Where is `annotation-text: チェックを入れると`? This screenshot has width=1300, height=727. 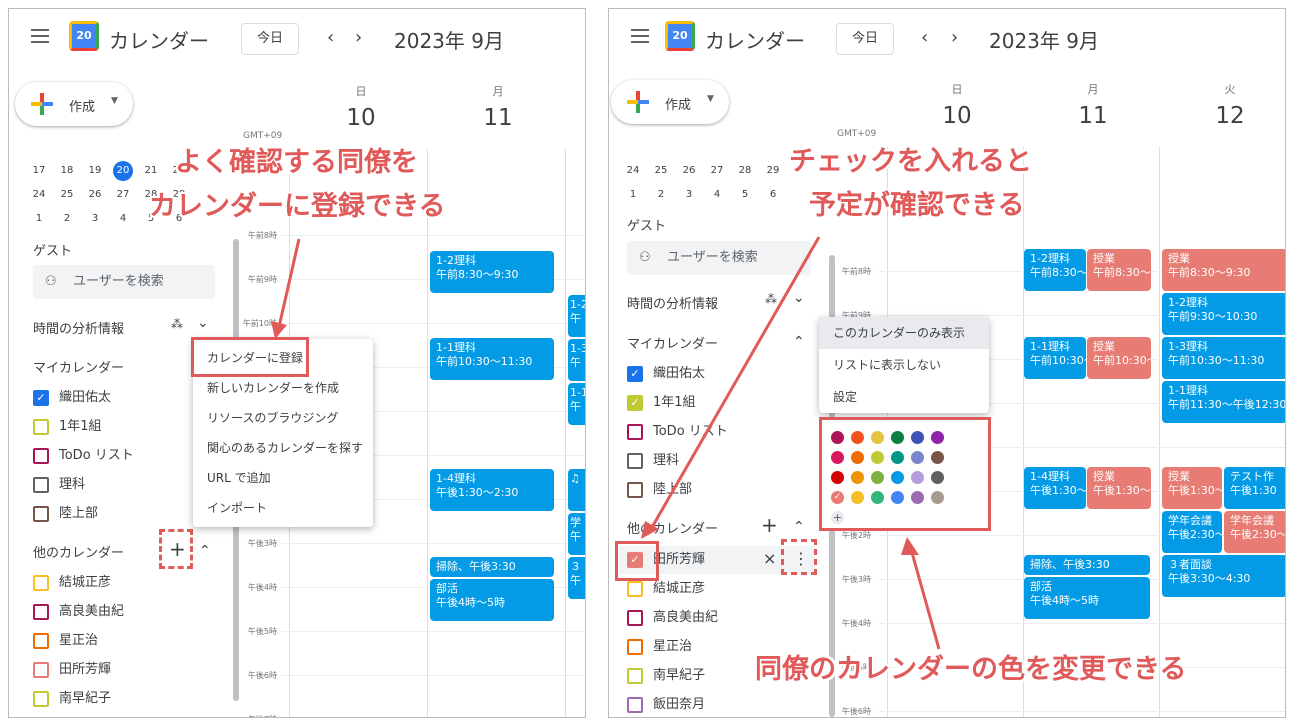
annotation-text: チェックを入れると is located at coordinates (910, 161).